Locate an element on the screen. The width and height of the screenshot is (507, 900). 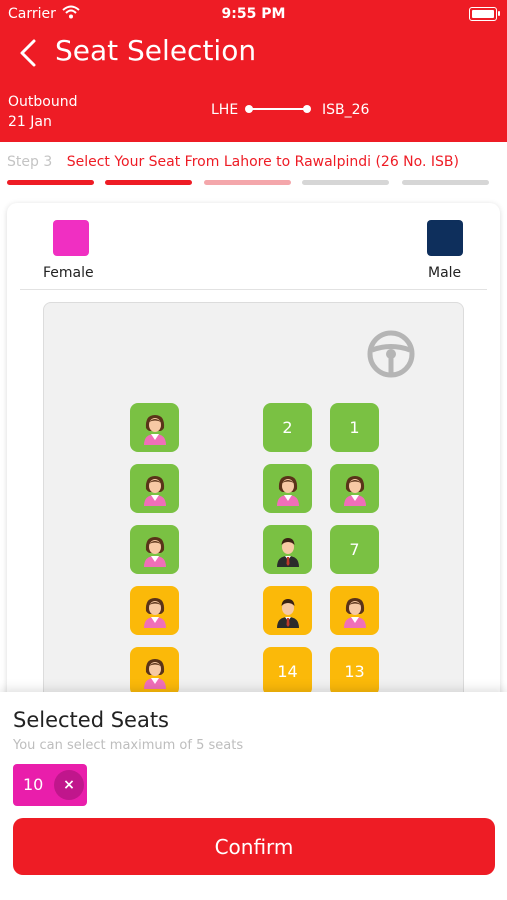
legend-divider is located at coordinates (253, 289).